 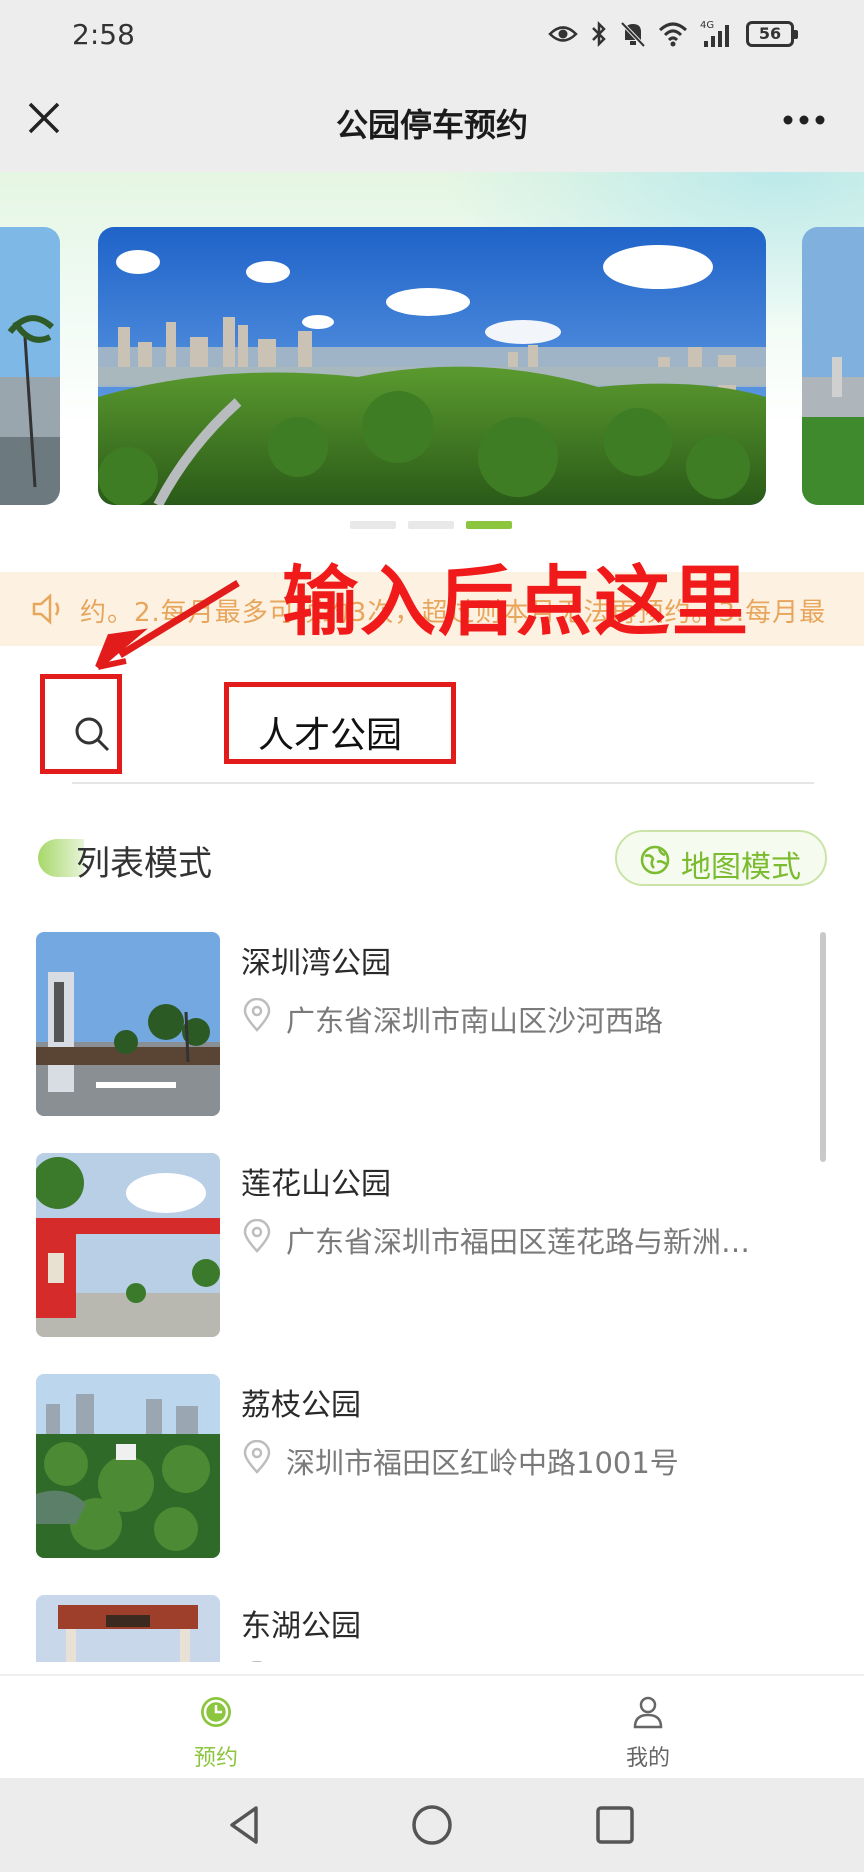 What do you see at coordinates (301, 1405) in the screenshot?
I see `park-name: 荔枝公园` at bounding box center [301, 1405].